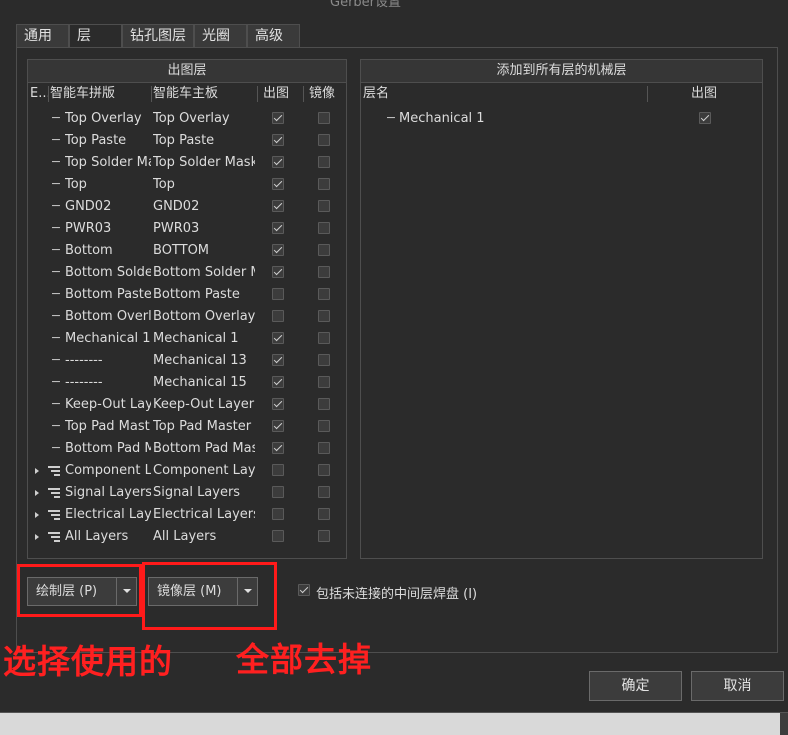 This screenshot has width=788, height=735. What do you see at coordinates (204, 448) in the screenshot?
I see `main-layer-name: Bottom Pad Mas` at bounding box center [204, 448].